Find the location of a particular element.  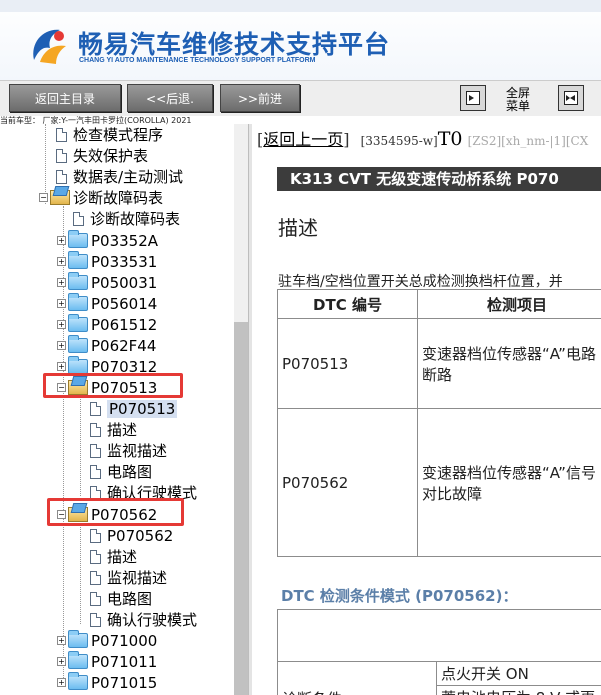

tree-folder: + P050031 is located at coordinates (107, 282).